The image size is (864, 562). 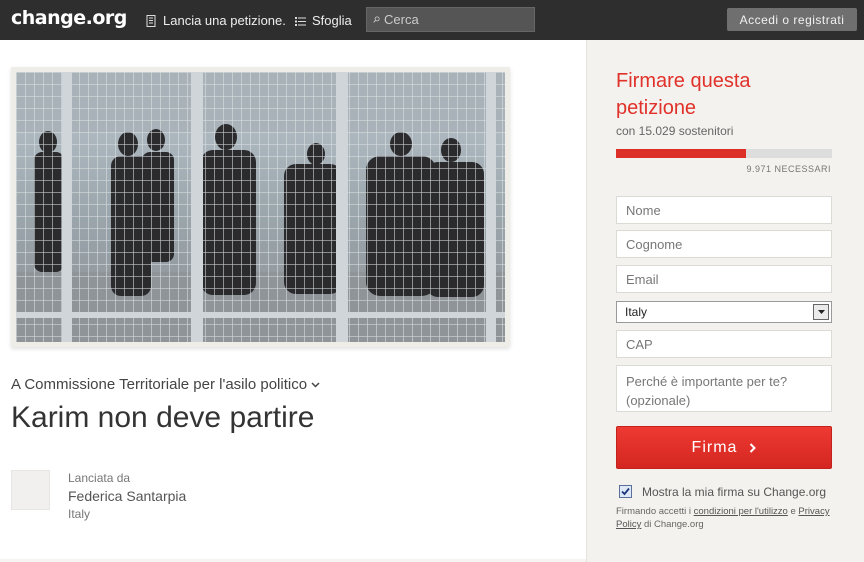 I want to click on search-icon, so click(x=376, y=19).